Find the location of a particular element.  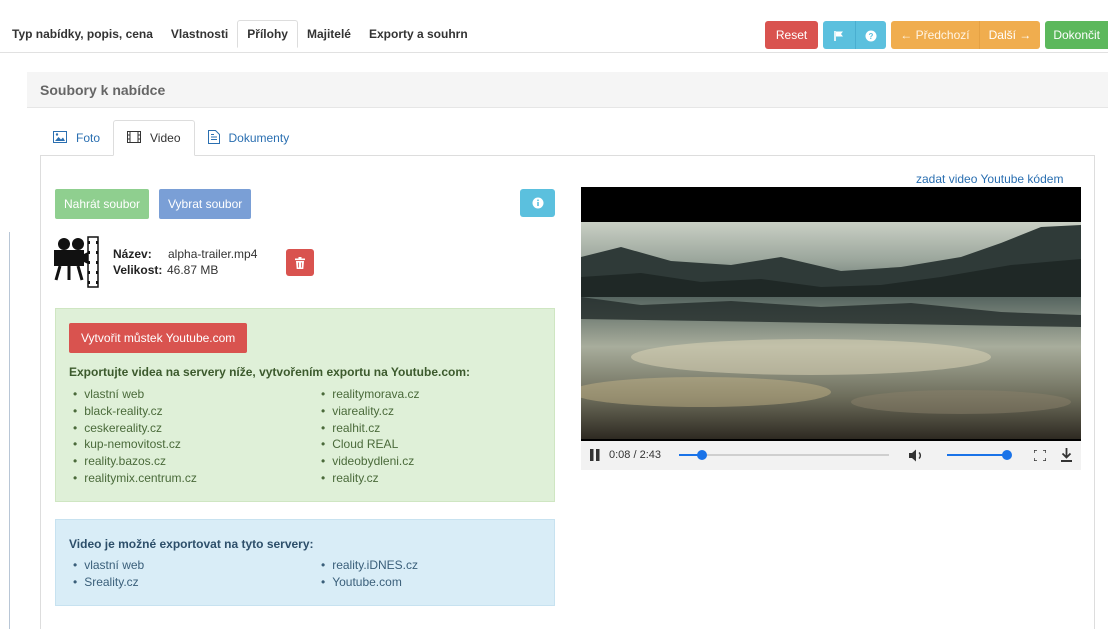

flag-icon is located at coordinates (839, 35).